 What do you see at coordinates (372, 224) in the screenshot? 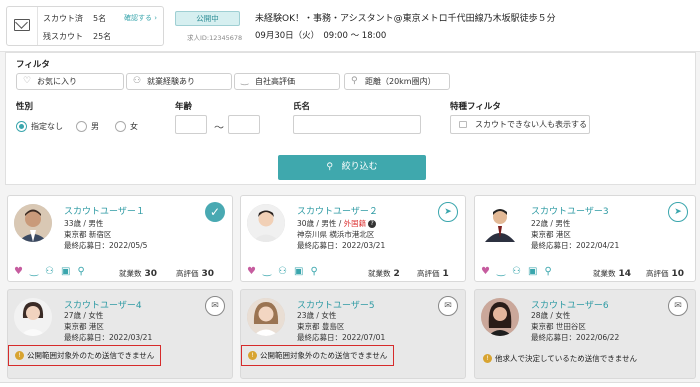
I see `help-icon: ?` at bounding box center [372, 224].